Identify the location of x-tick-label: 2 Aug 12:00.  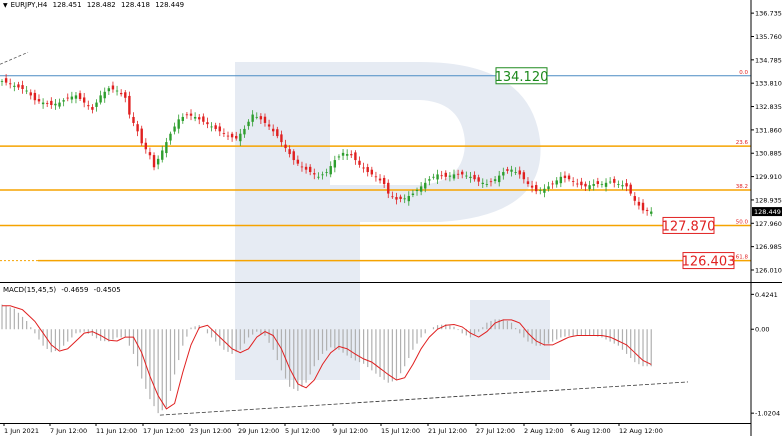
(544, 431).